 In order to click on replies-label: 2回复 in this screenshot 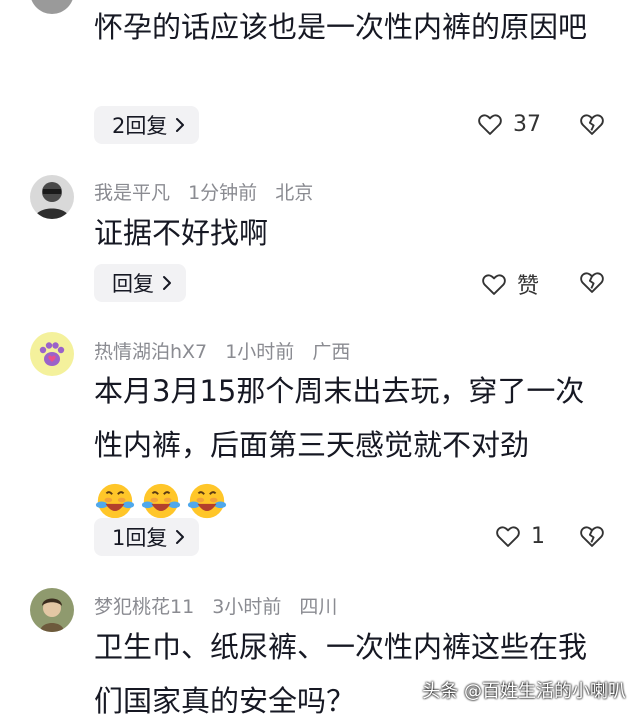, I will do `click(140, 126)`.